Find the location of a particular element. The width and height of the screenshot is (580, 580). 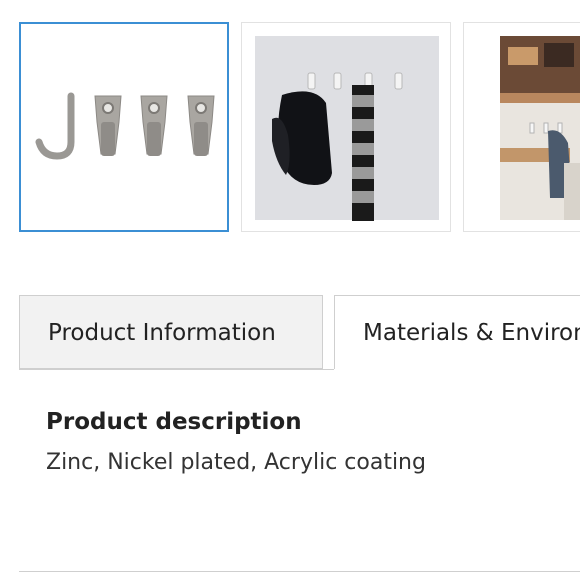

thumbnail-cafe-wall-hooks is located at coordinates (521, 127).